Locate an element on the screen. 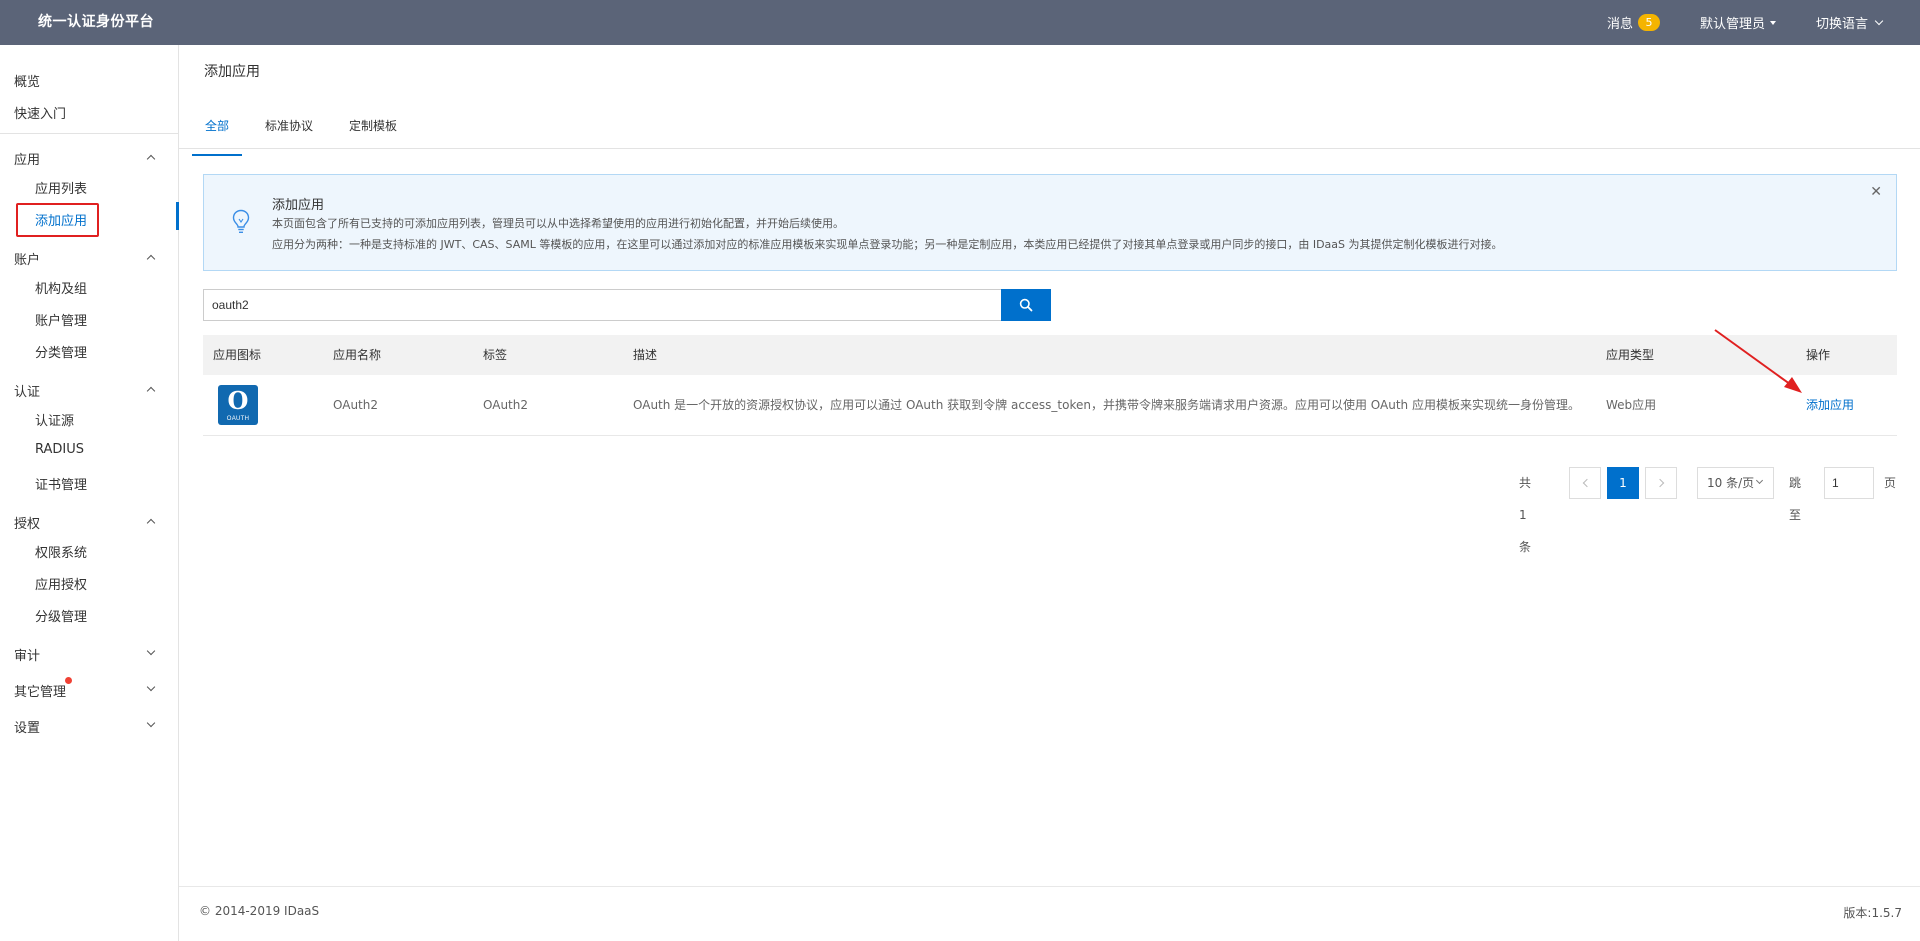  sidebar-item-tier-mgmt: 分级管理 is located at coordinates (61, 615).